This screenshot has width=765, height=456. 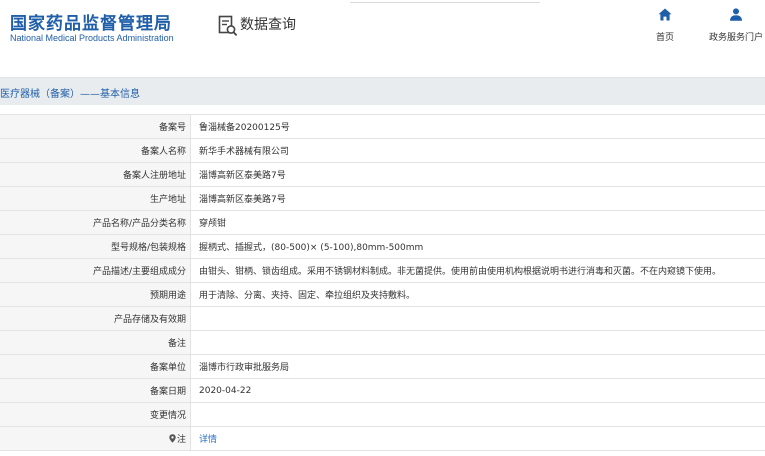 What do you see at coordinates (95, 438) in the screenshot?
I see `field-label-note: 注` at bounding box center [95, 438].